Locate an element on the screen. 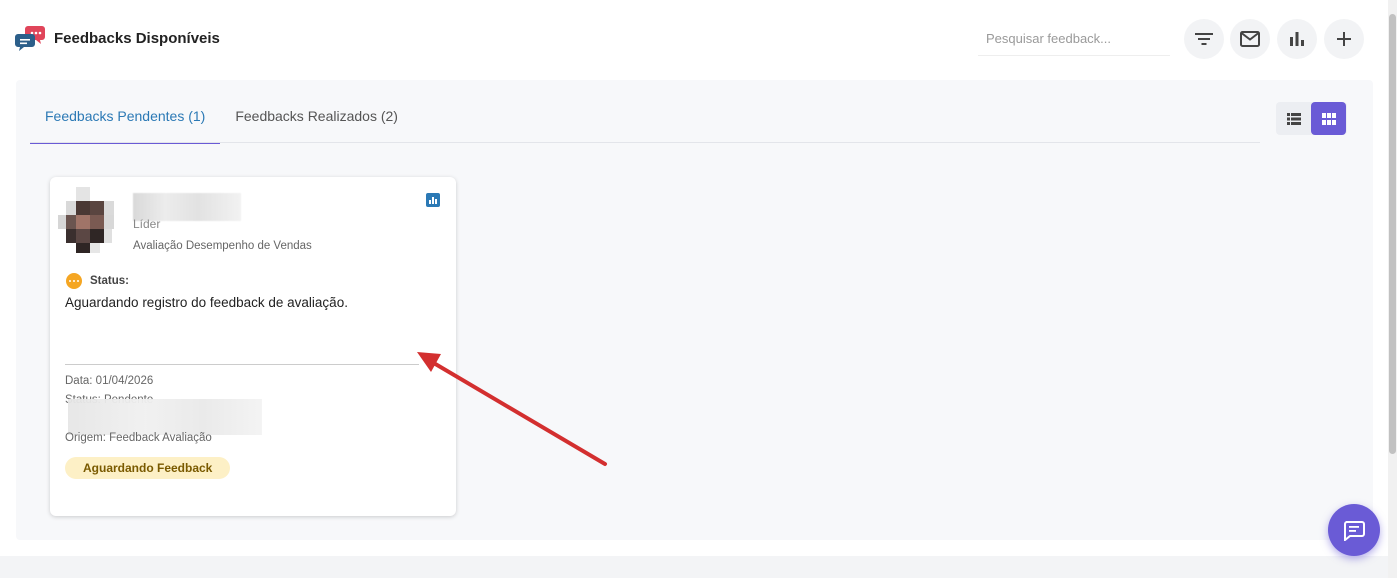 The width and height of the screenshot is (1397, 578). list-view-button is located at coordinates (1293, 118).